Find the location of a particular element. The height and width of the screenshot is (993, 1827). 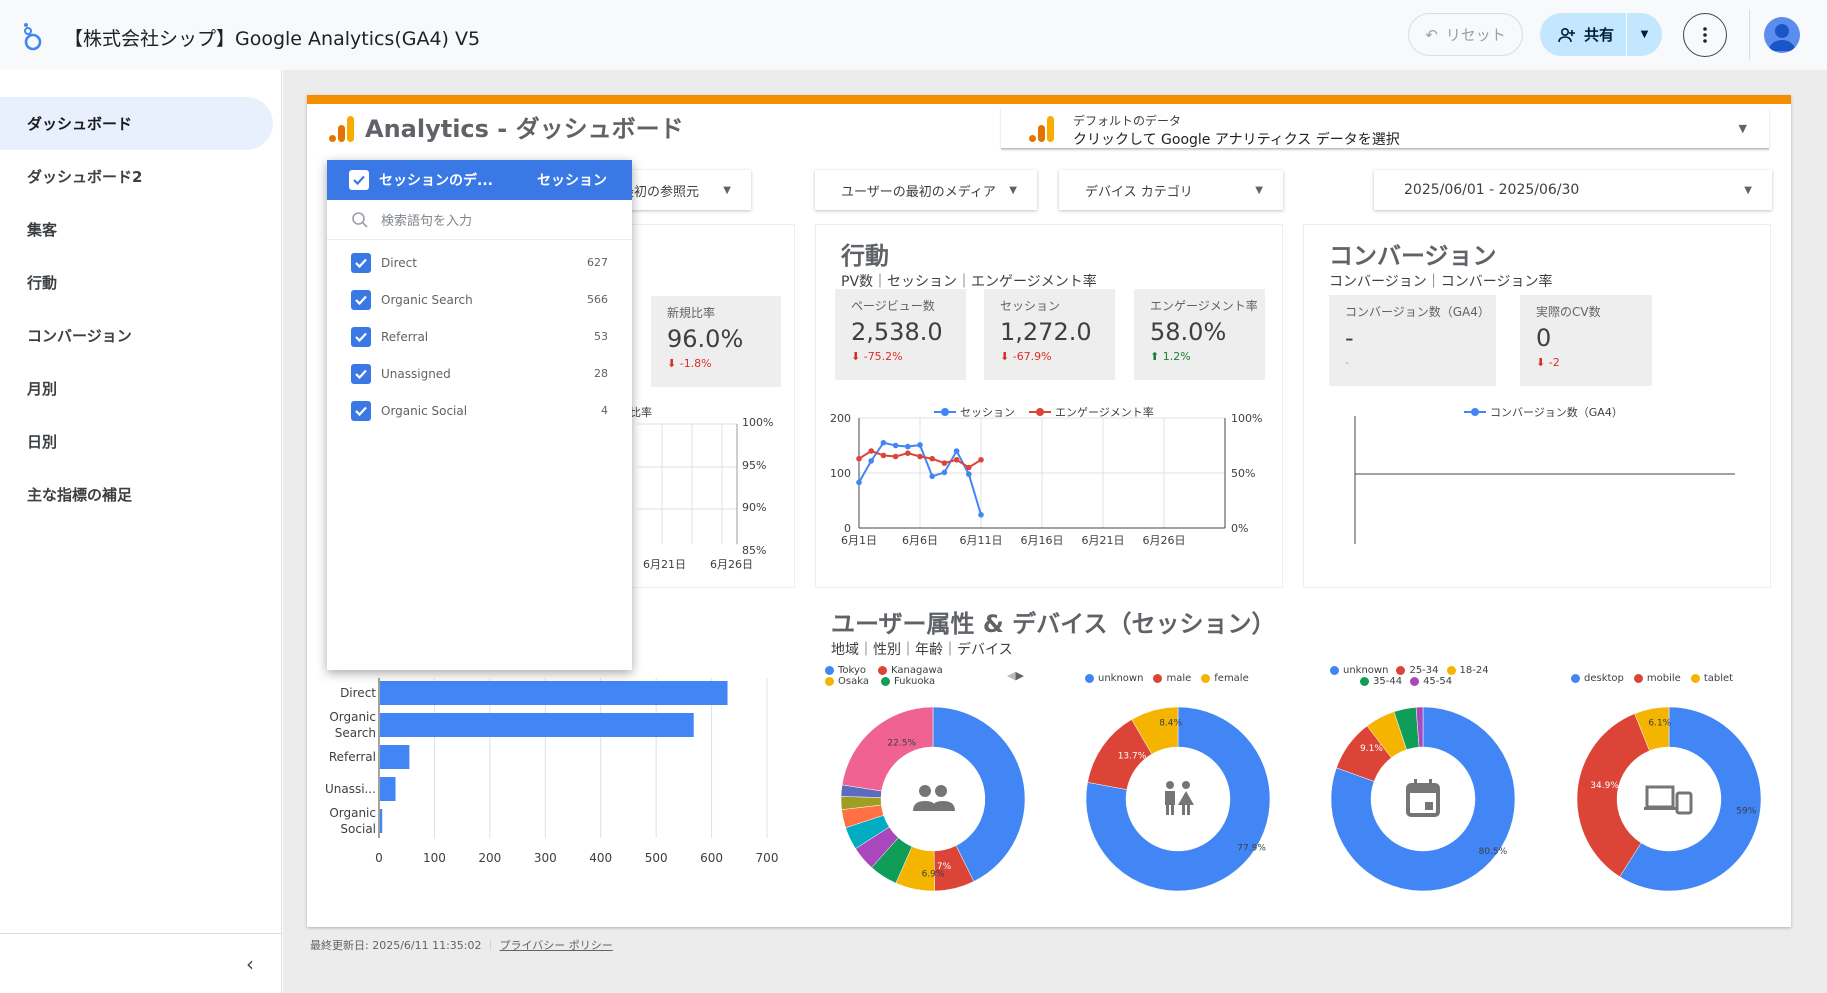

gender-legend: unknown male female is located at coordinates (1167, 678).